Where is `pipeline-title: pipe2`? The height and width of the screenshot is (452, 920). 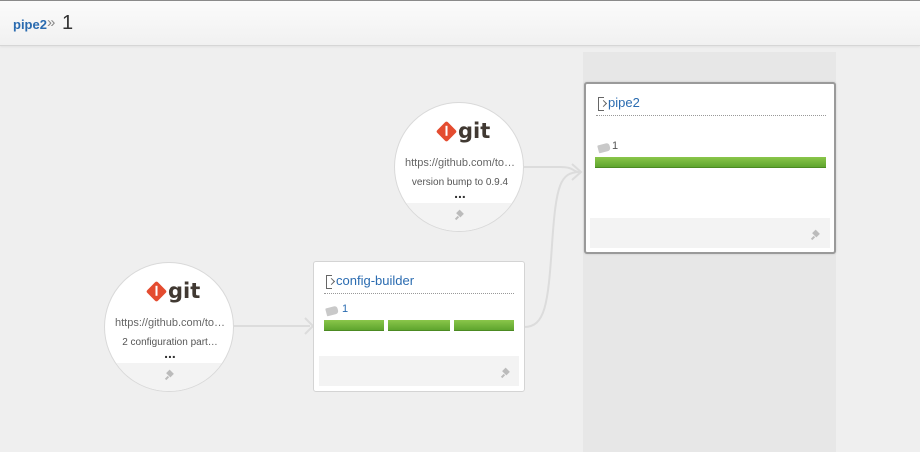
pipeline-title: pipe2 is located at coordinates (711, 105).